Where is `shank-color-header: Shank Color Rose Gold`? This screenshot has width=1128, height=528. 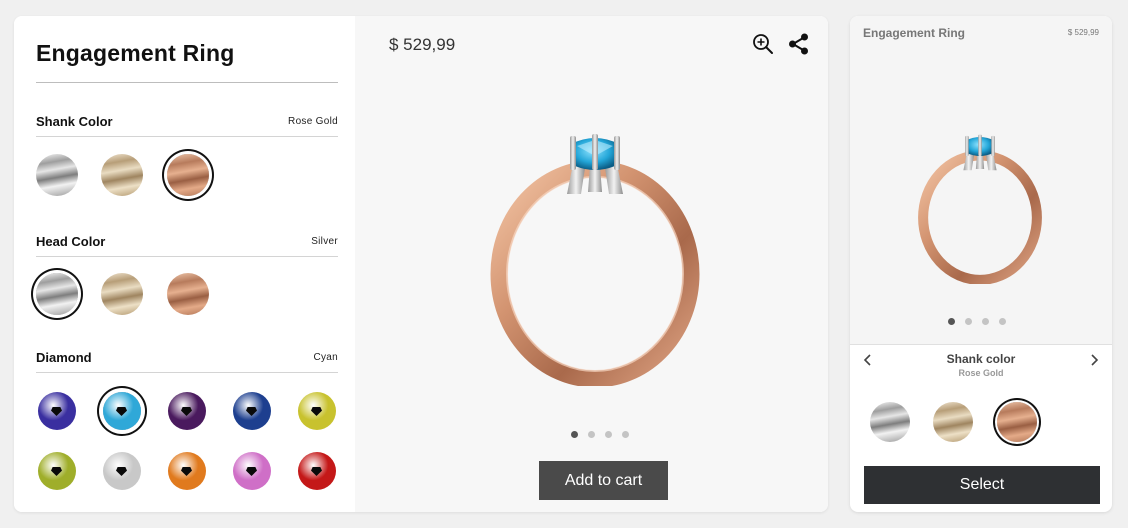
shank-color-header: Shank Color Rose Gold is located at coordinates (187, 124).